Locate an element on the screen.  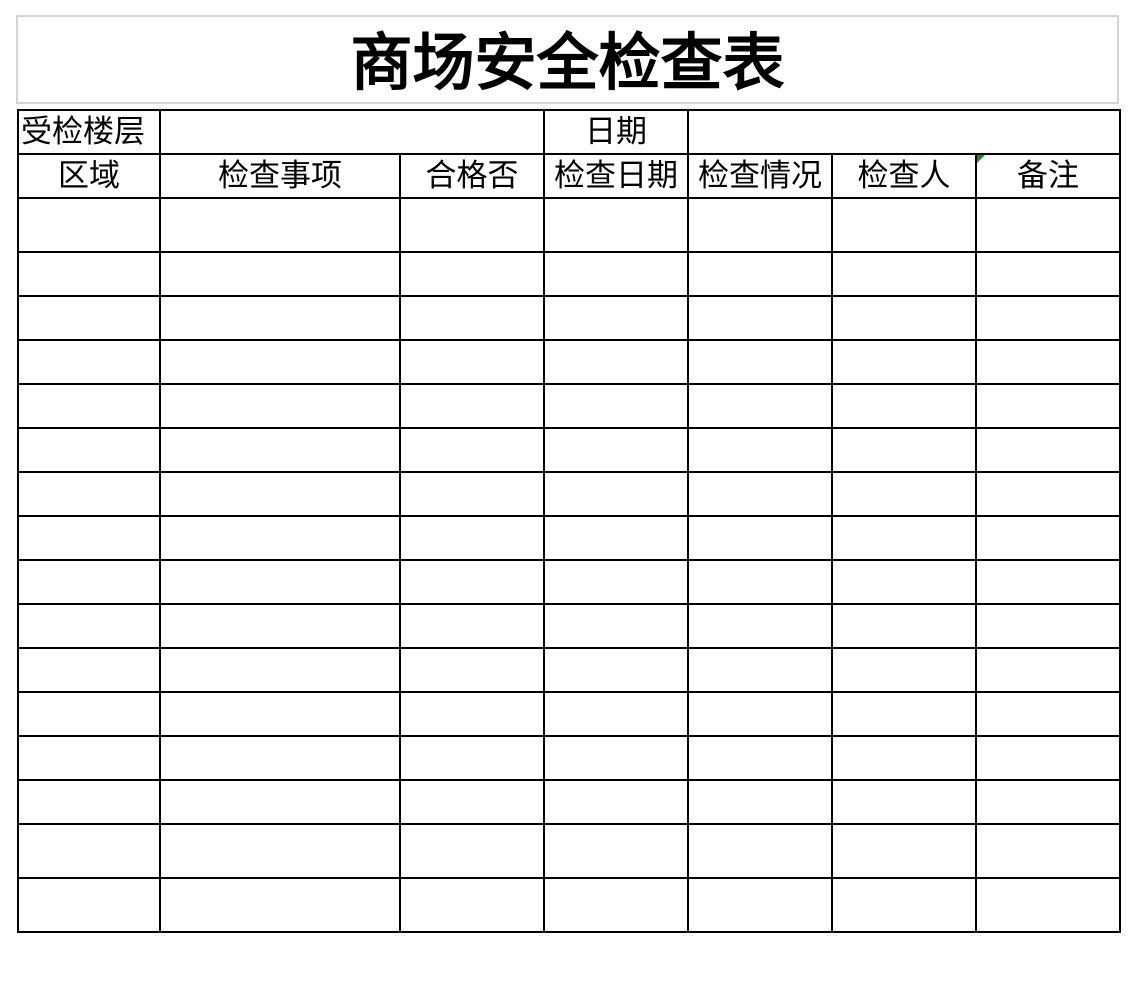
title-cell: 商场安全检查表 is located at coordinates (567, 59).